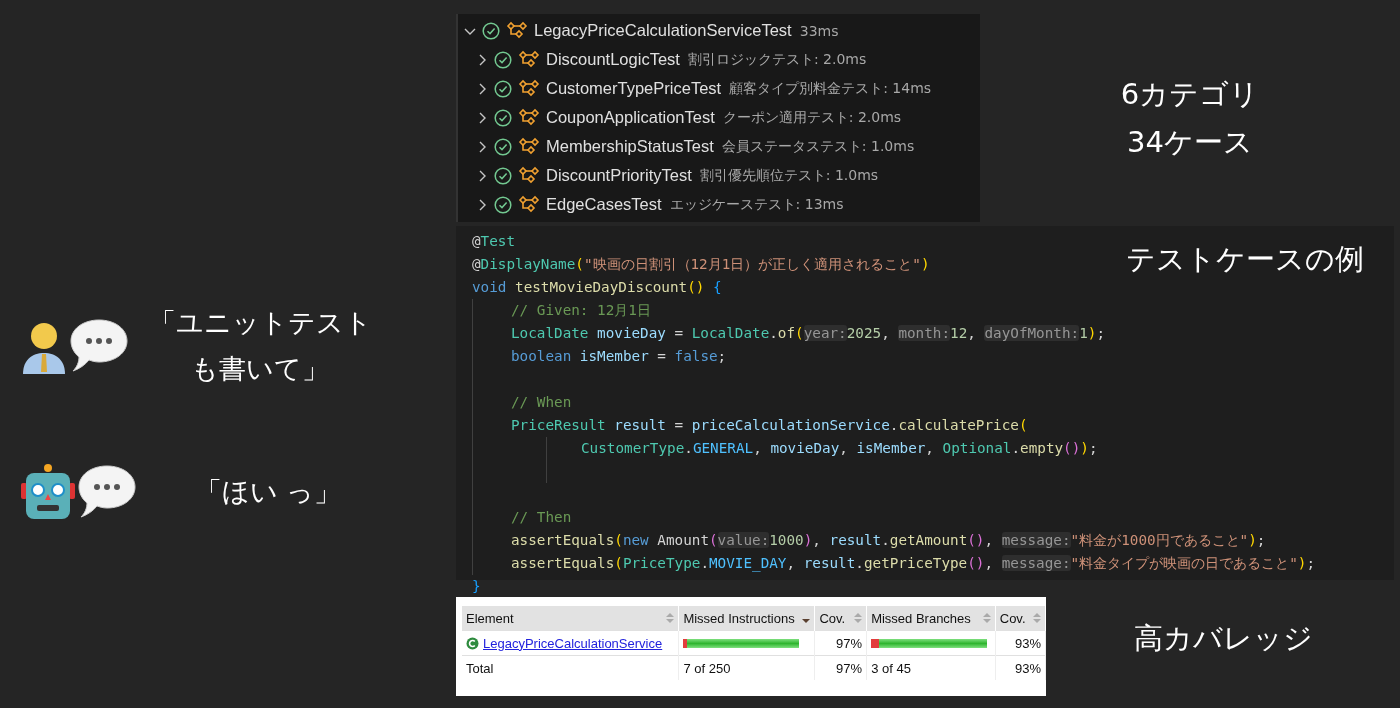 The width and height of the screenshot is (1400, 708). I want to click on table-cell: 7 of 250, so click(707, 668).